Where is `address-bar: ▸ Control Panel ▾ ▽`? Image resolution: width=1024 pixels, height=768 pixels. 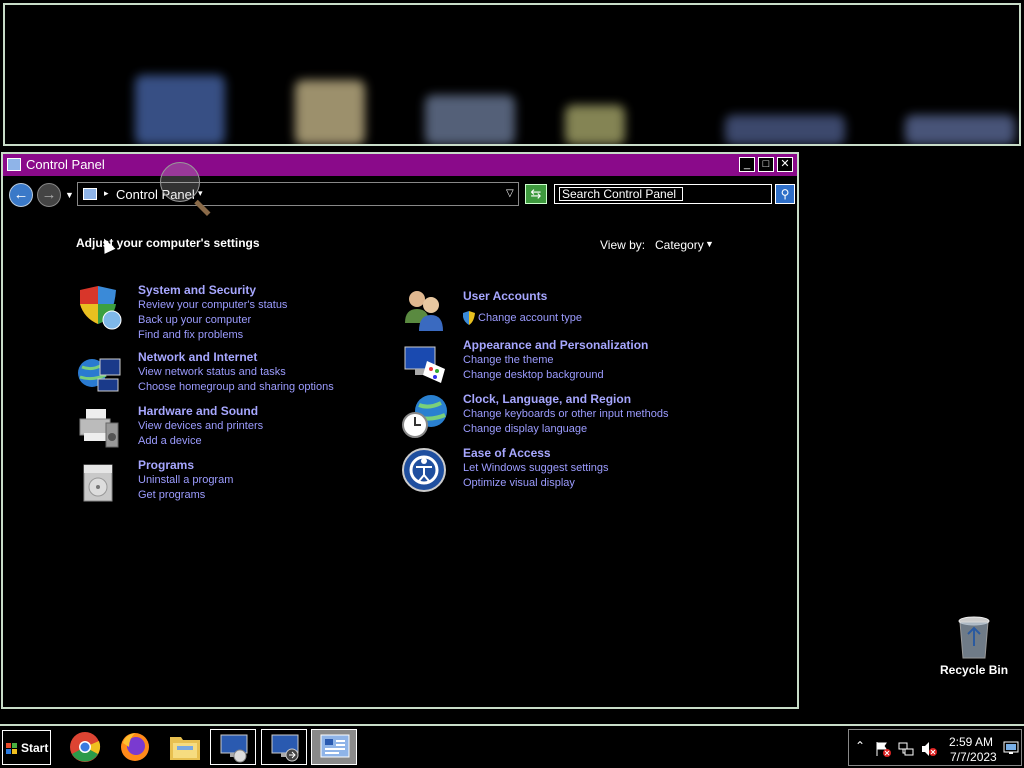 address-bar: ▸ Control Panel ▾ ▽ is located at coordinates (298, 194).